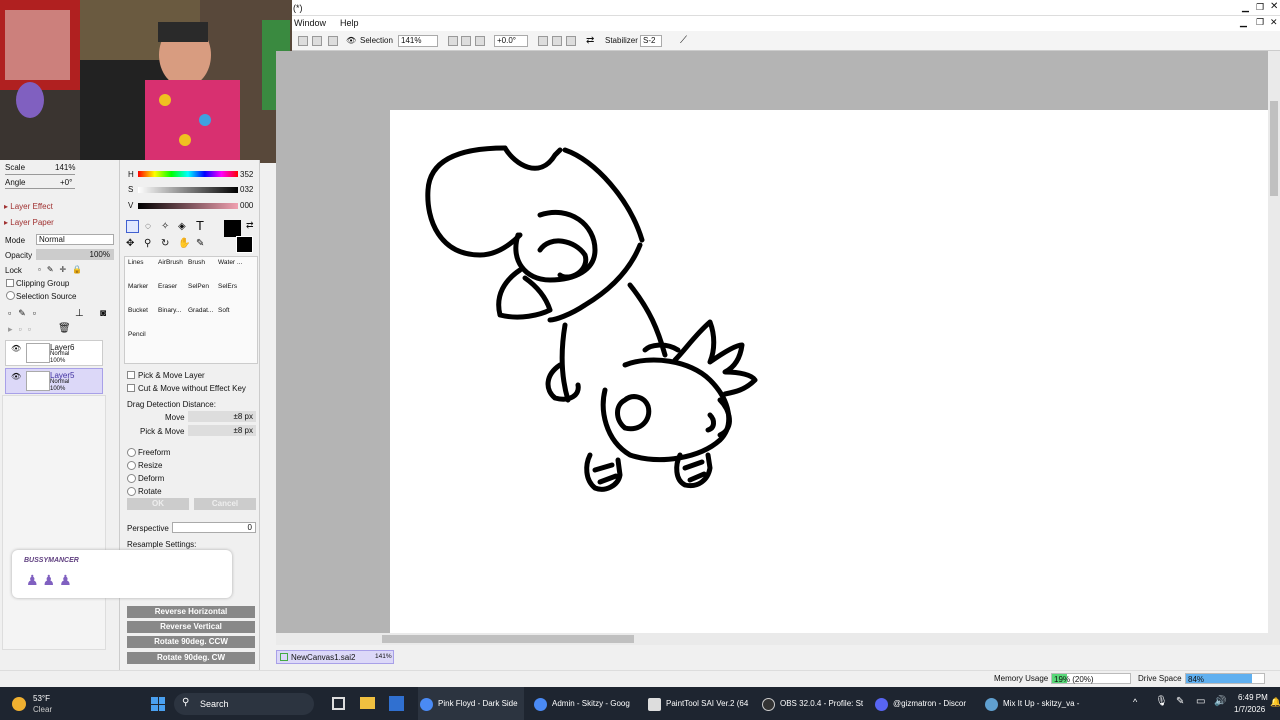  What do you see at coordinates (1200, 701) in the screenshot?
I see `network-icon: ▭` at bounding box center [1200, 701].